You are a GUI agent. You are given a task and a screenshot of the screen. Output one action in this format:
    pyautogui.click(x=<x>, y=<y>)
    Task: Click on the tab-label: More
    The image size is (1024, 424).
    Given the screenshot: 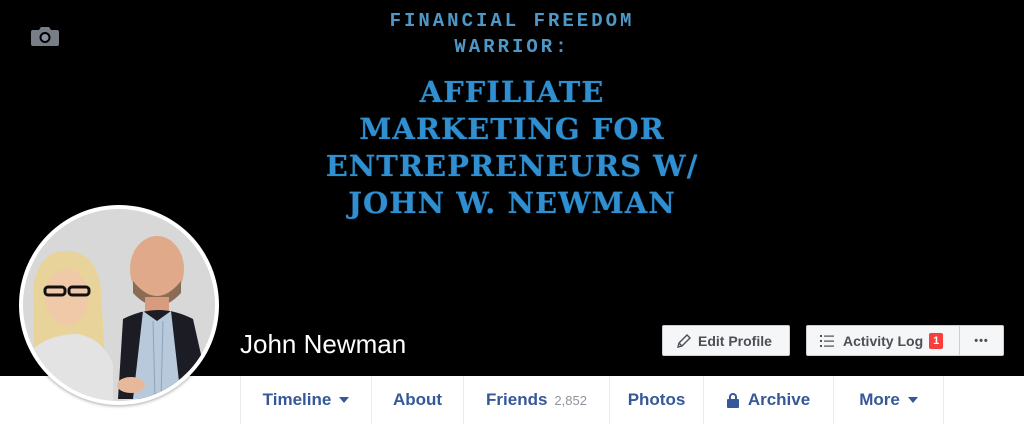 What is the action you would take?
    pyautogui.click(x=879, y=399)
    